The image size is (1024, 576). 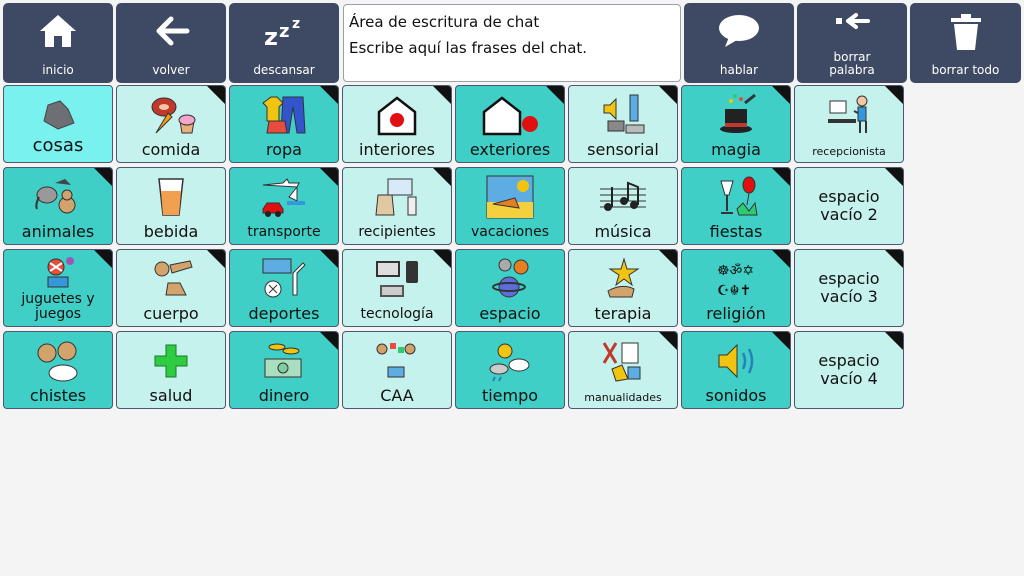 What do you see at coordinates (623, 149) in the screenshot?
I see `cell-label: sensorial` at bounding box center [623, 149].